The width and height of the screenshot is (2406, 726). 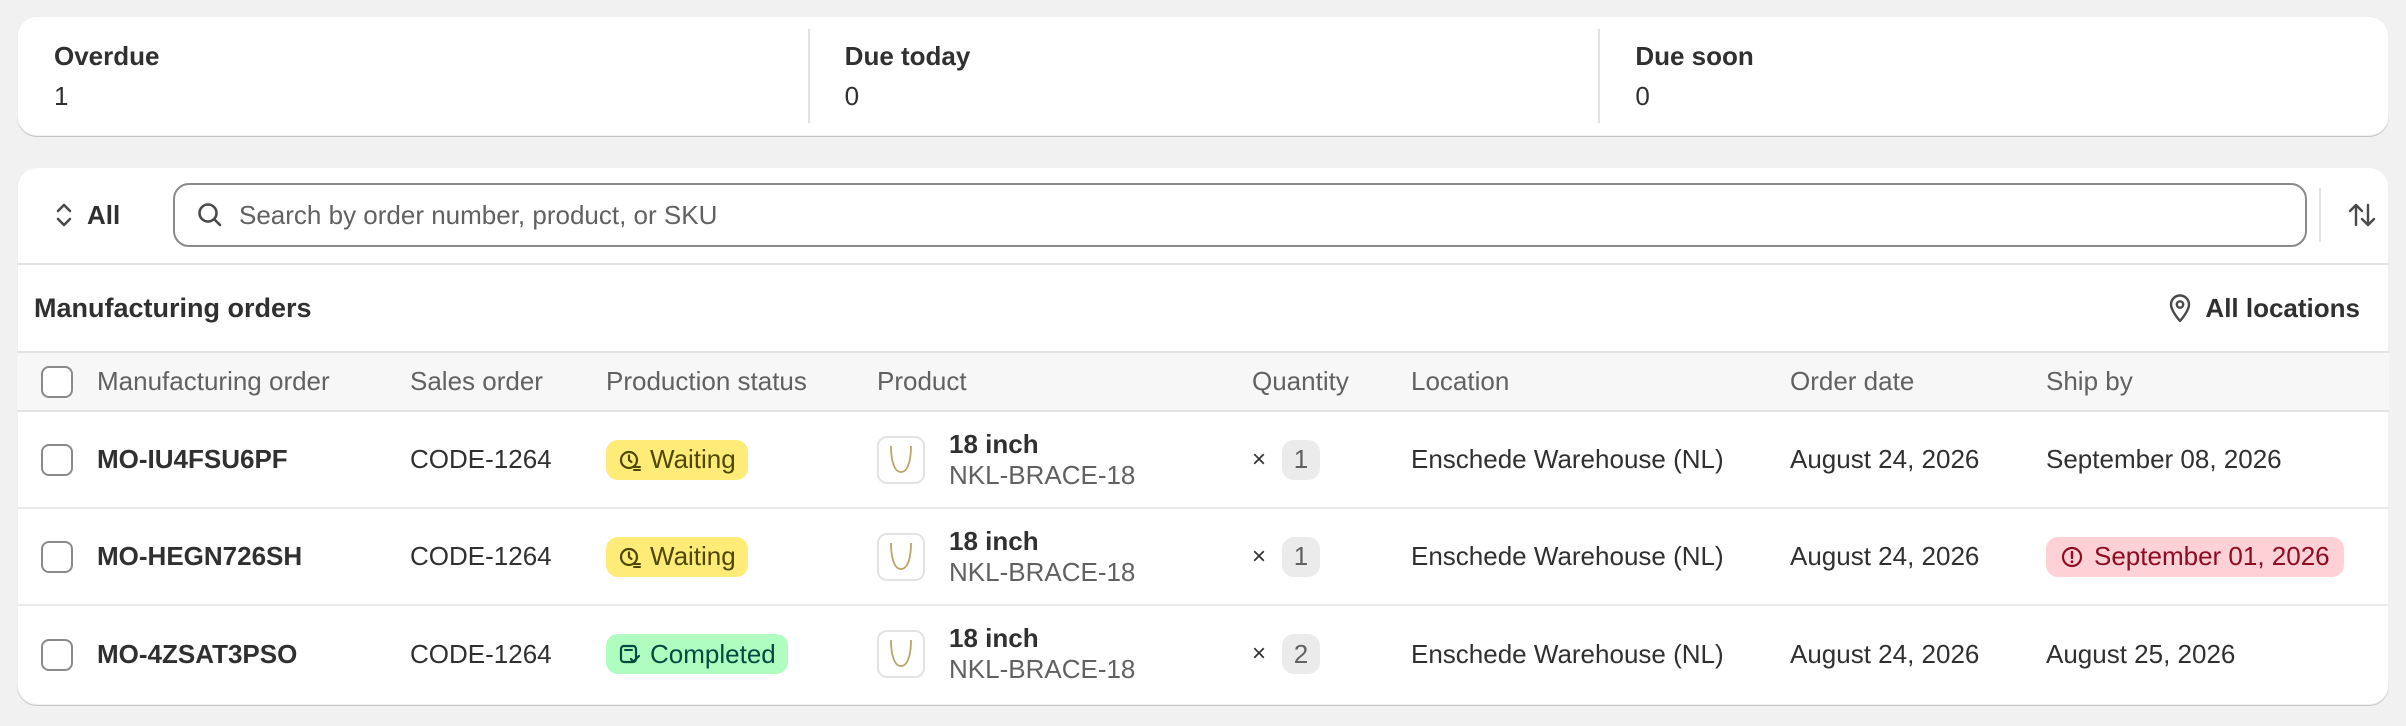 I want to click on column-header-mo: Manufacturing order, so click(x=253, y=382).